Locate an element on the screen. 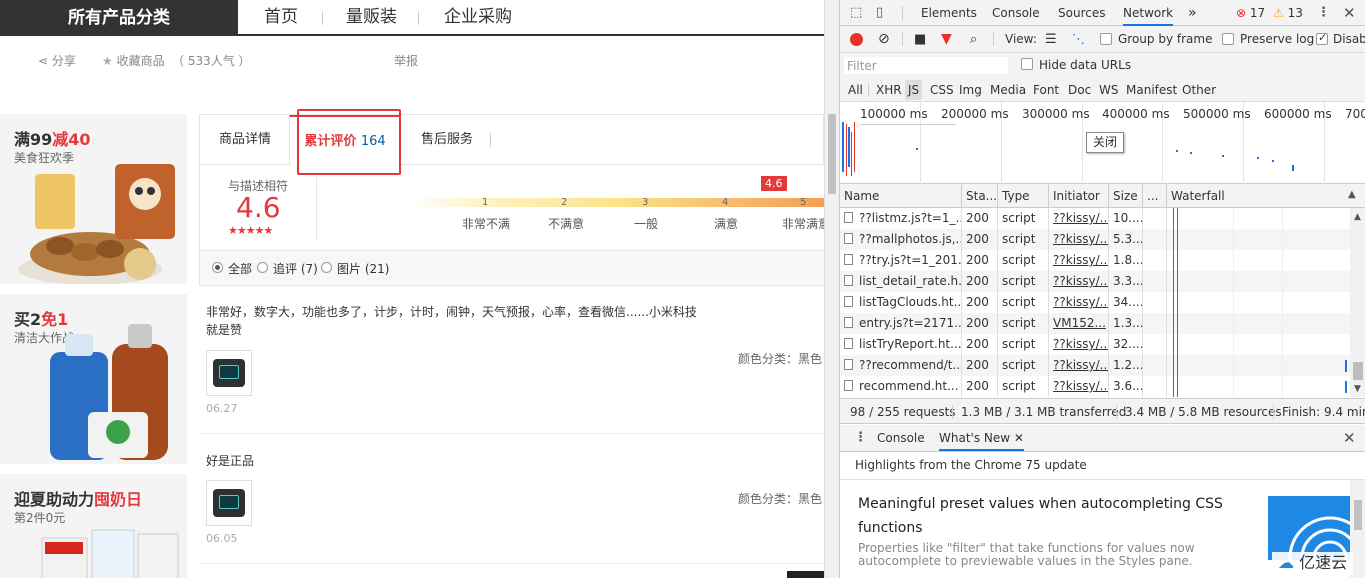 The image size is (1365, 578). radio-images is located at coordinates (326, 267).